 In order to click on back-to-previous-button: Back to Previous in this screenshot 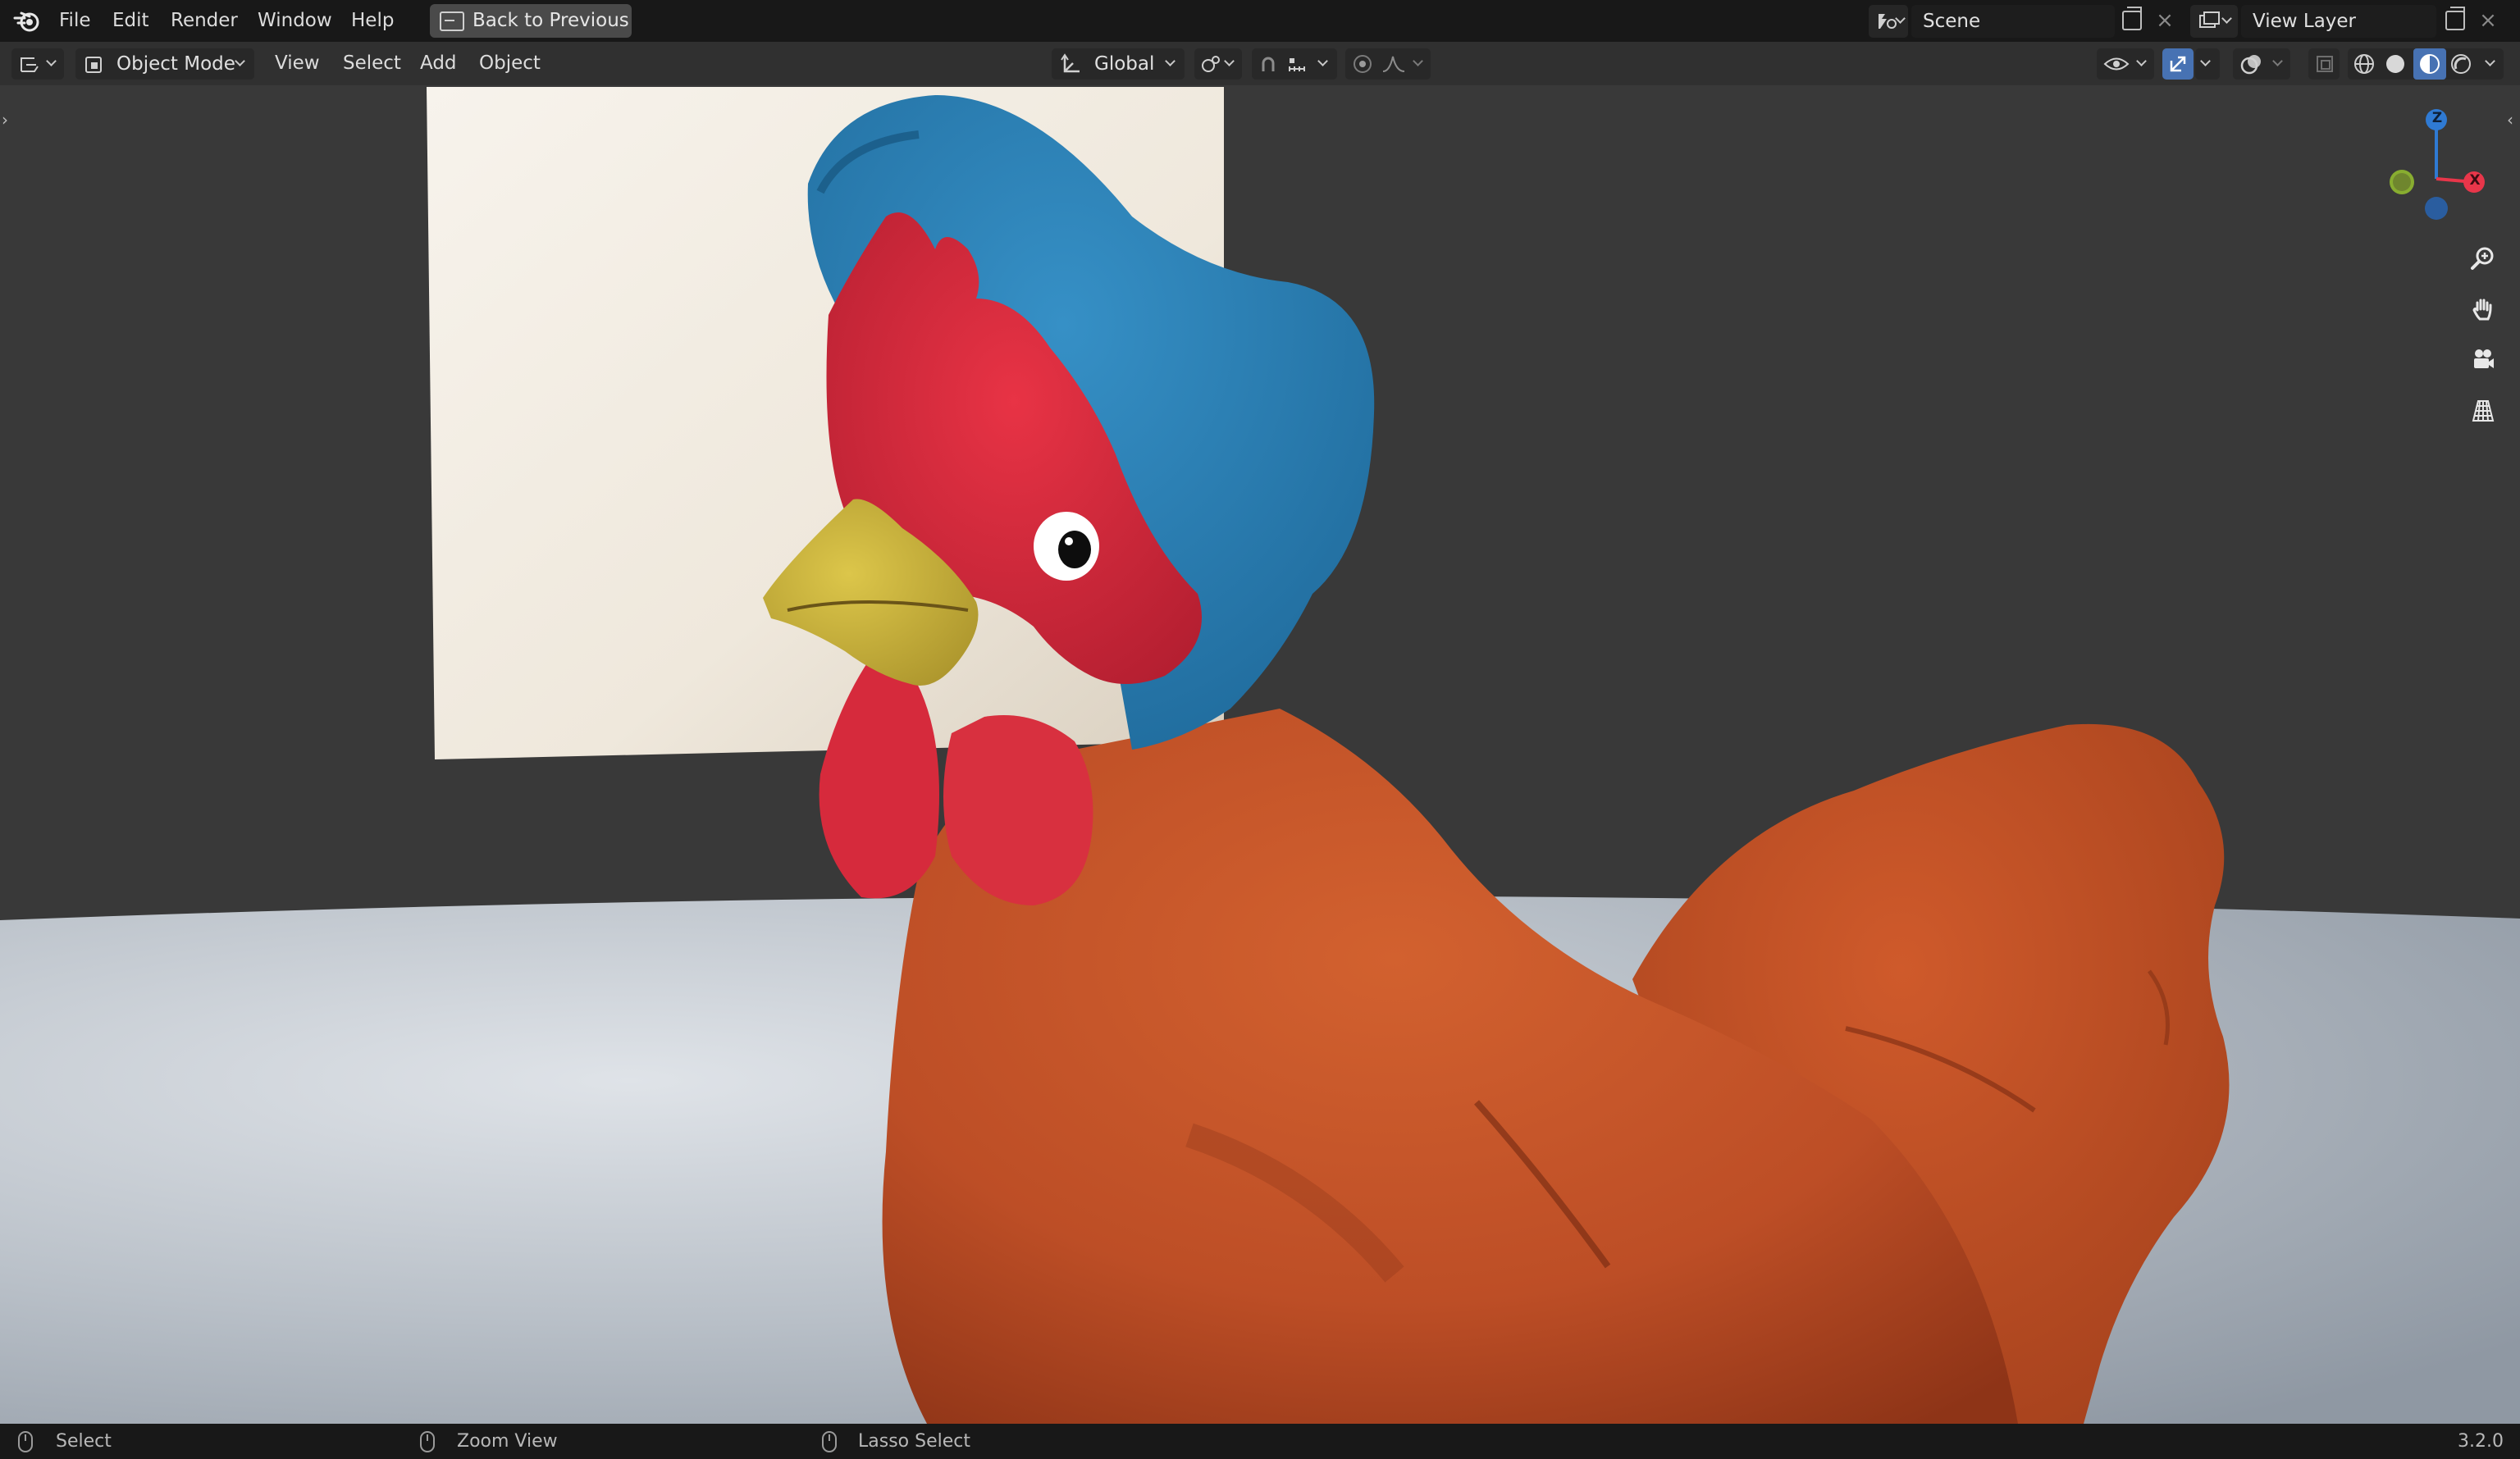, I will do `click(531, 21)`.